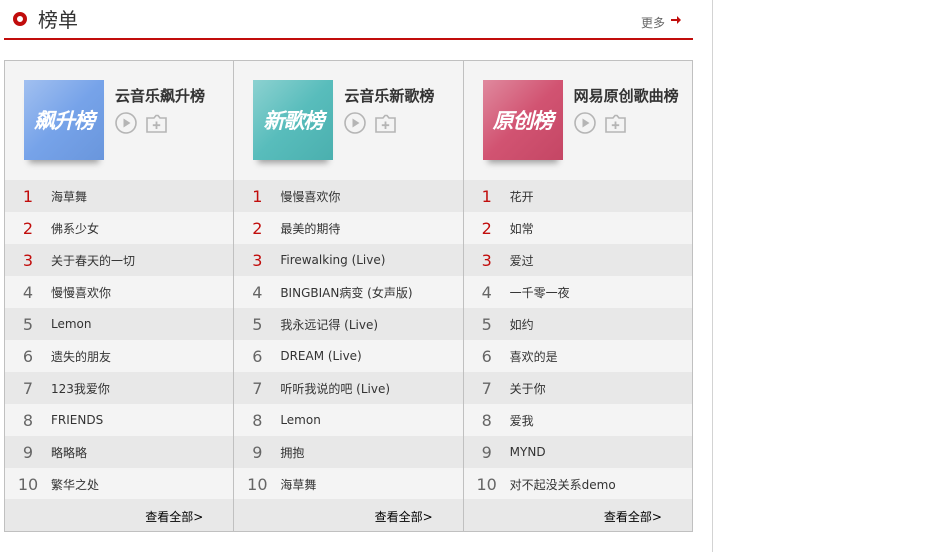 This screenshot has width=952, height=552. Describe the element at coordinates (329, 324) in the screenshot. I see `song-title: 我永远记得 (Live)` at that location.